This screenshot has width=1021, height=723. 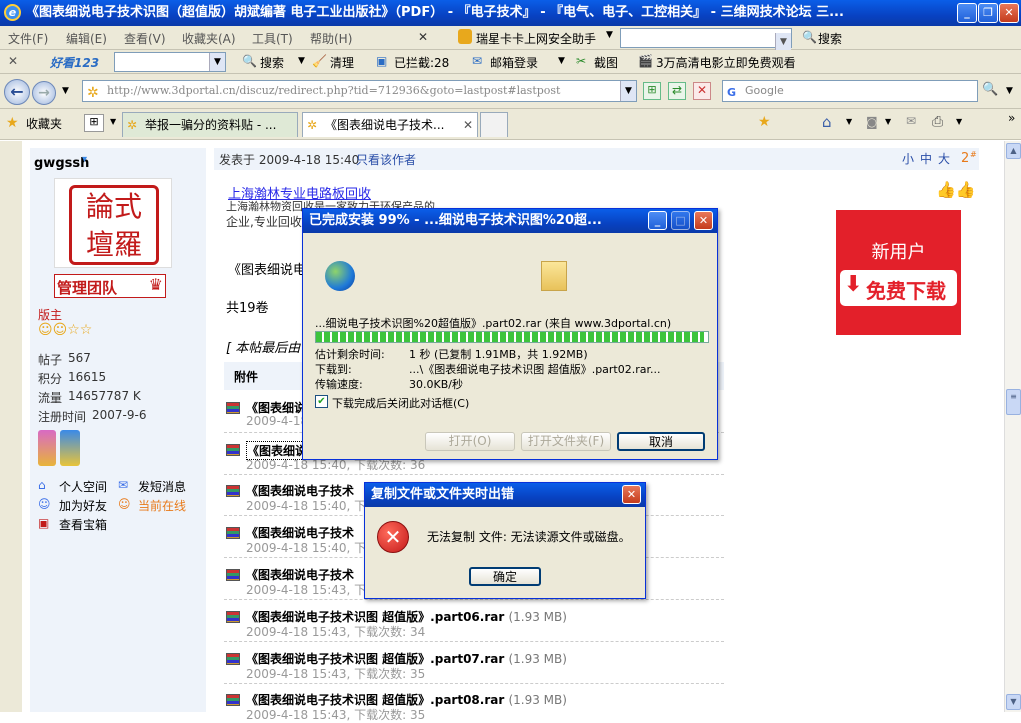 What do you see at coordinates (44, 123) in the screenshot?
I see `favorites-button: 收藏夹` at bounding box center [44, 123].